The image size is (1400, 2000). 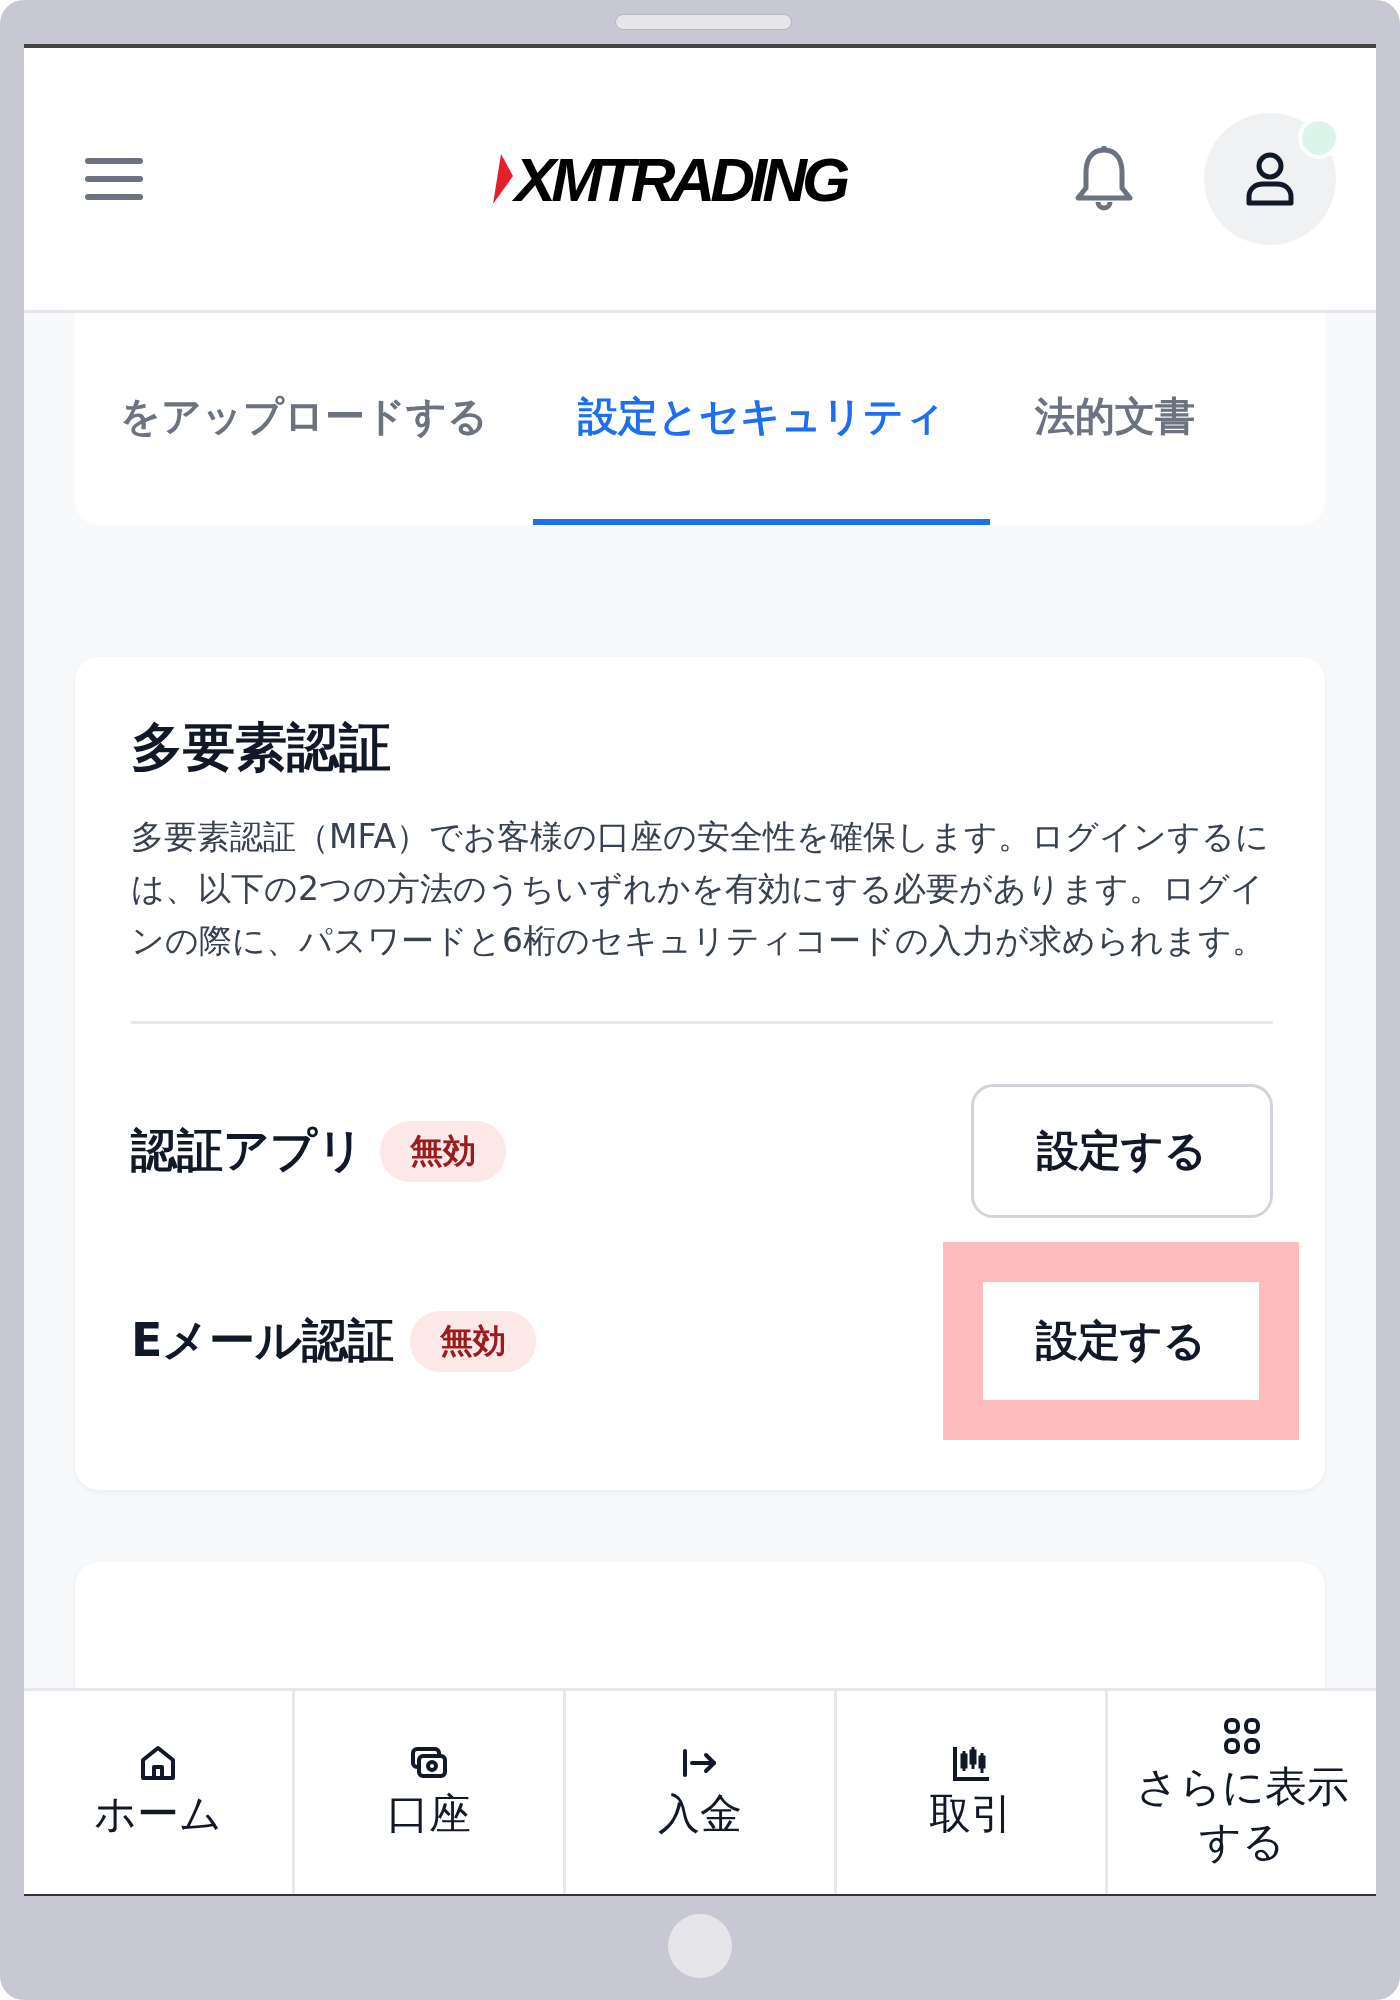 What do you see at coordinates (247, 1150) in the screenshot?
I see `method-name: 認証アプリ` at bounding box center [247, 1150].